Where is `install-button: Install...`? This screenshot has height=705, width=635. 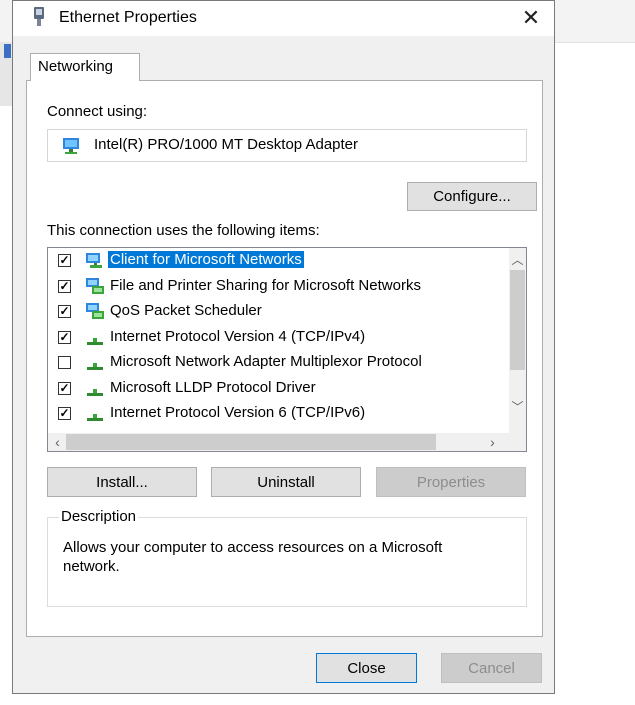
install-button: Install... is located at coordinates (122, 482).